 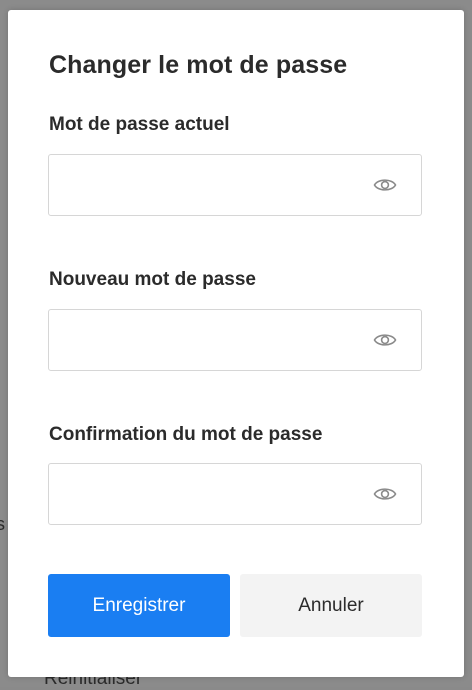 I want to click on background-text-fragment: s, so click(x=2, y=524).